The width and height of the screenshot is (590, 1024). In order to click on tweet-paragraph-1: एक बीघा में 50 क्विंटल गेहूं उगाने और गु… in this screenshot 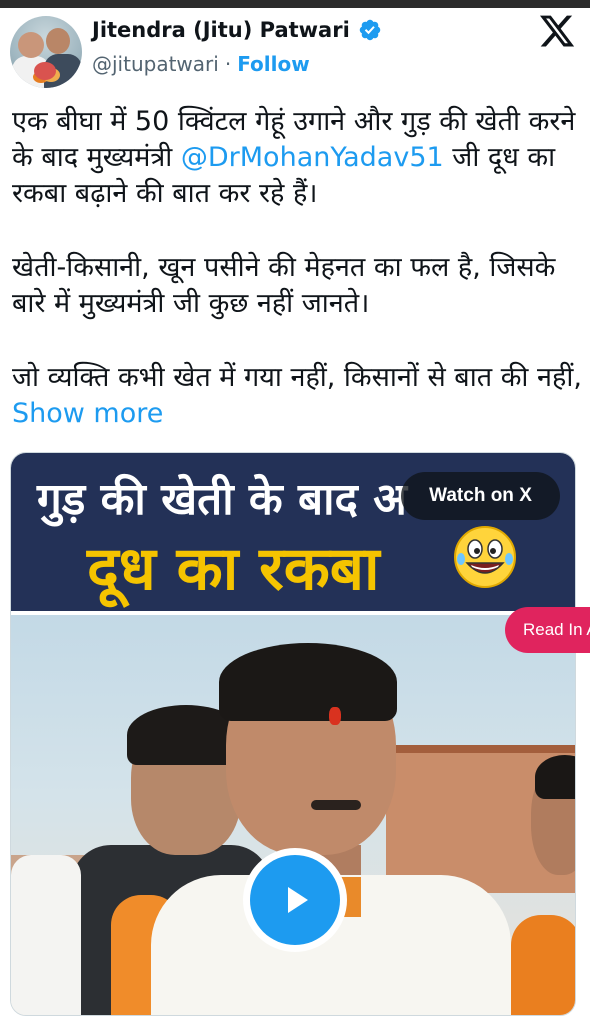, I will do `click(297, 158)`.